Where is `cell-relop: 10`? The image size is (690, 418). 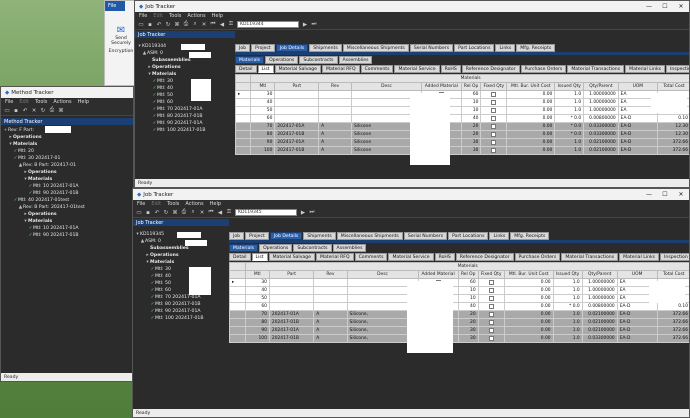
cell-relop: 10 is located at coordinates (468, 298).